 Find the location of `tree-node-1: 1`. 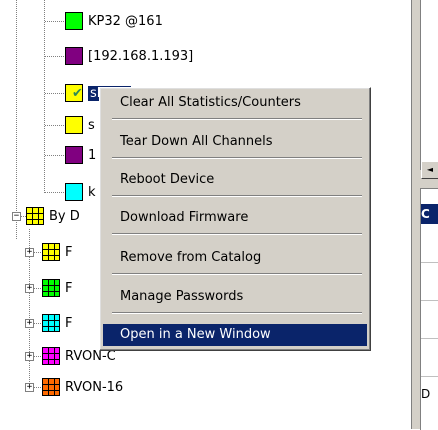

tree-node-1: 1 is located at coordinates (80, 155).